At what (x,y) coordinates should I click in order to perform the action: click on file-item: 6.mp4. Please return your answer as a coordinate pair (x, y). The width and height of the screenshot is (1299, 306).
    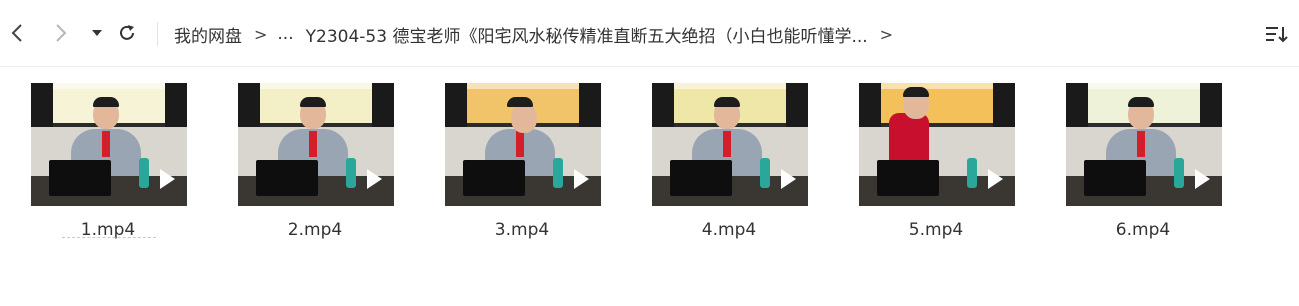
    Looking at the image, I should click on (1143, 168).